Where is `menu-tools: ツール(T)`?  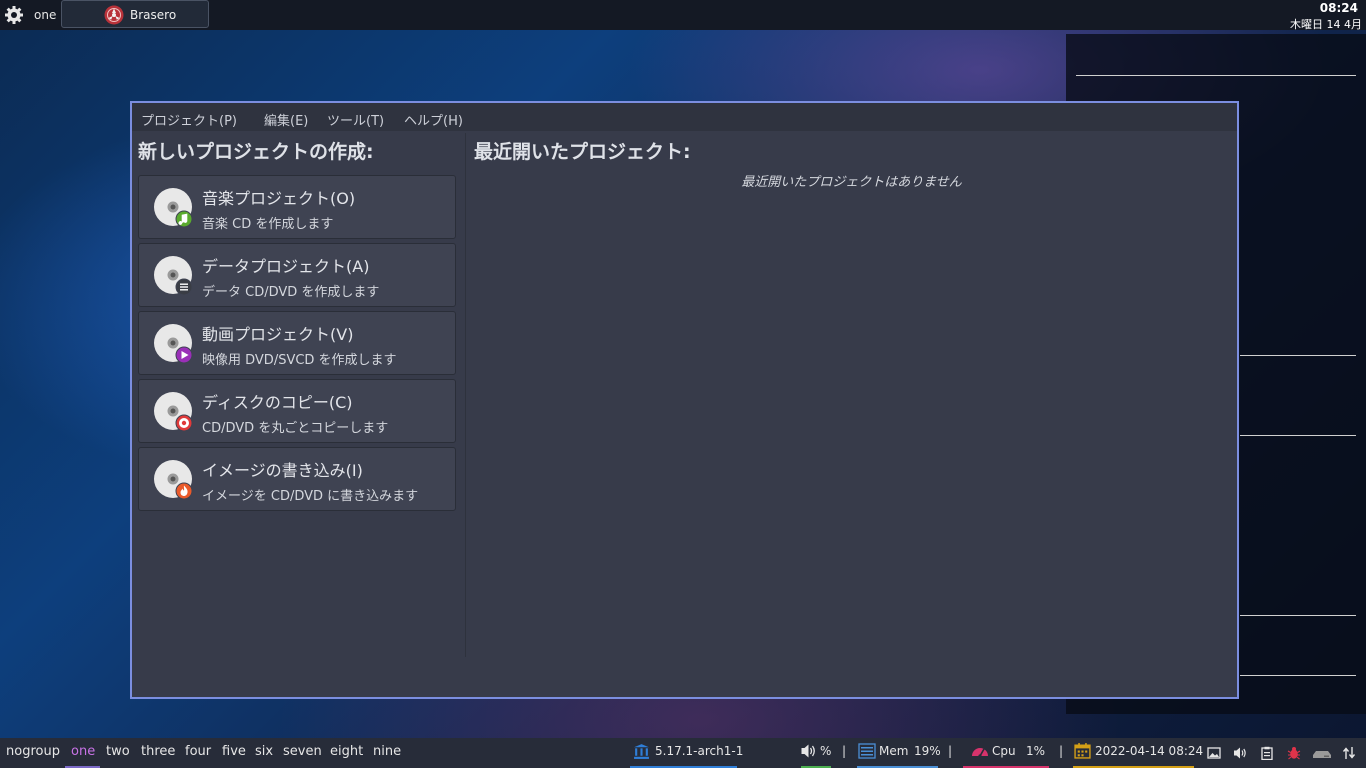
menu-tools: ツール(T) is located at coordinates (355, 119).